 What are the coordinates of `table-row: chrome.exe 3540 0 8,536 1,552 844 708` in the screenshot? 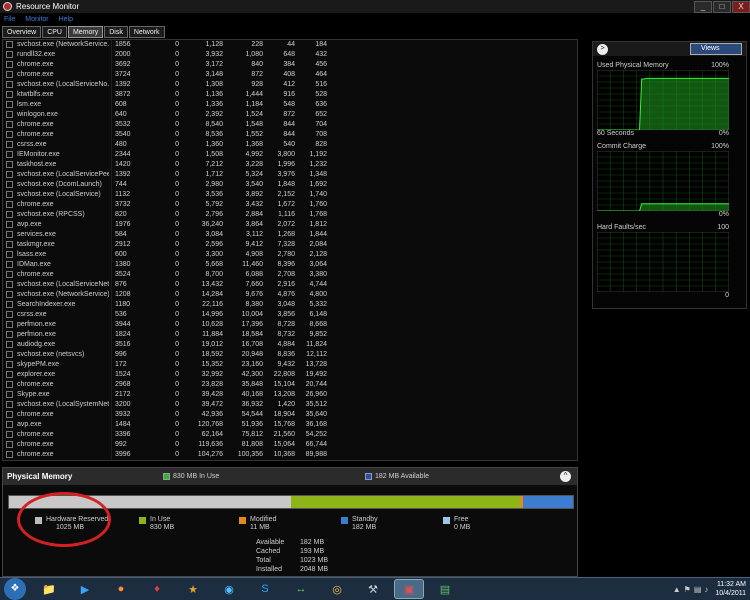 It's located at (290, 135).